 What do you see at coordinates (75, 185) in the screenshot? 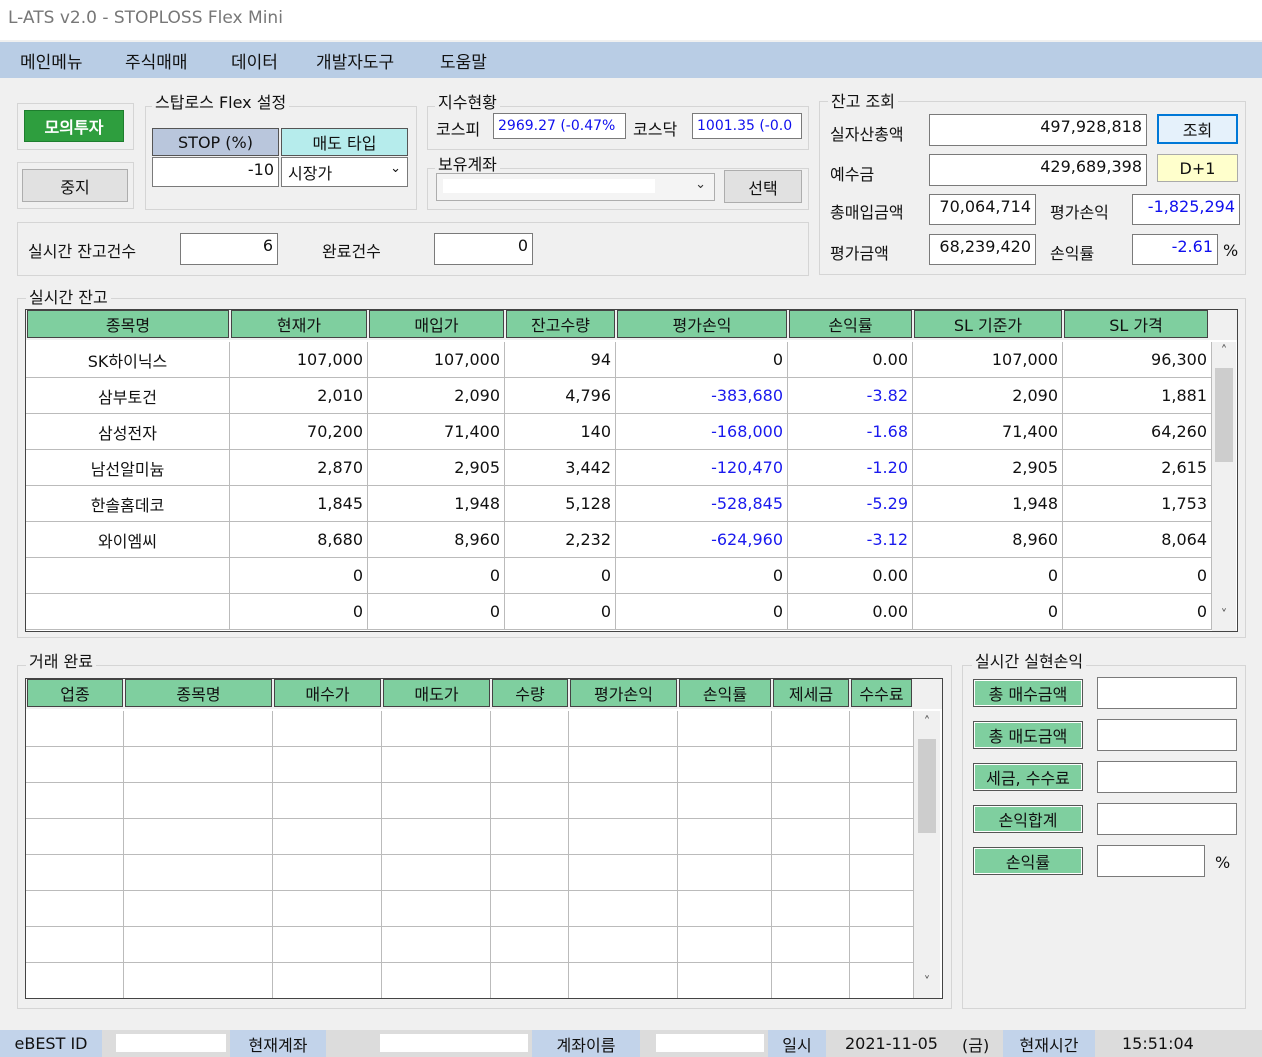
I see `stop-button: 중지` at bounding box center [75, 185].